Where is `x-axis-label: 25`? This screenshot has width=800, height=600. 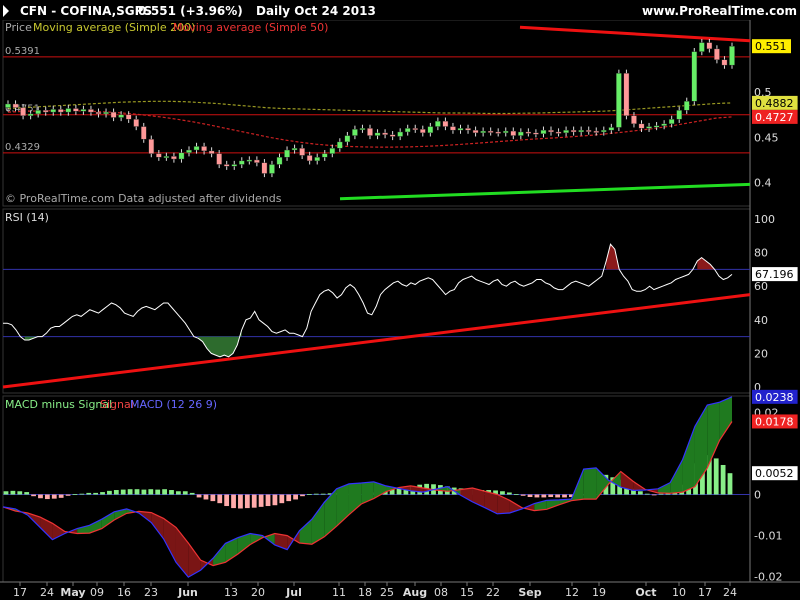
x-axis-label: 25 is located at coordinates (387, 592).